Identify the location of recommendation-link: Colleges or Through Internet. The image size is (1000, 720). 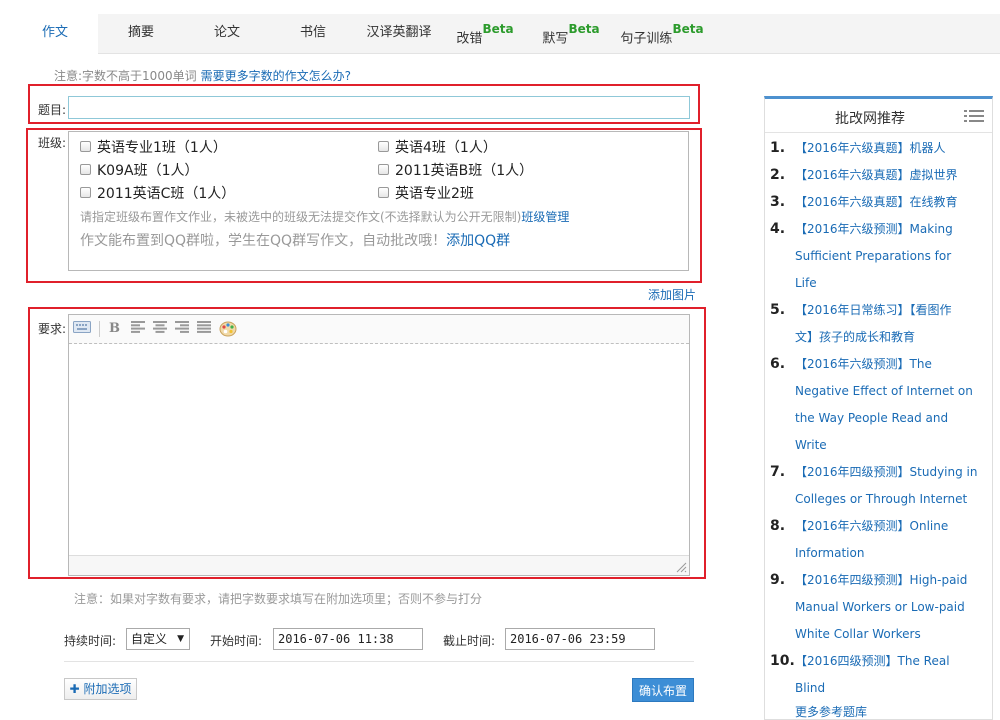
(892, 499).